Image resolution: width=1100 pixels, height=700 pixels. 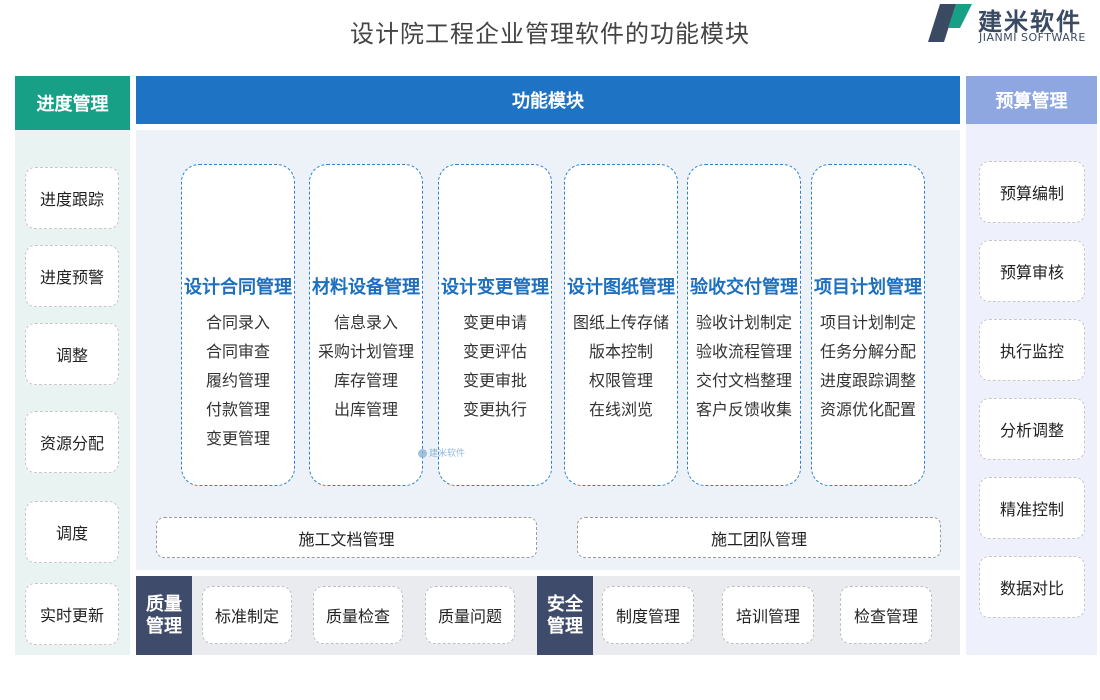 What do you see at coordinates (620, 351) in the screenshot?
I see `module-item: 版本控制` at bounding box center [620, 351].